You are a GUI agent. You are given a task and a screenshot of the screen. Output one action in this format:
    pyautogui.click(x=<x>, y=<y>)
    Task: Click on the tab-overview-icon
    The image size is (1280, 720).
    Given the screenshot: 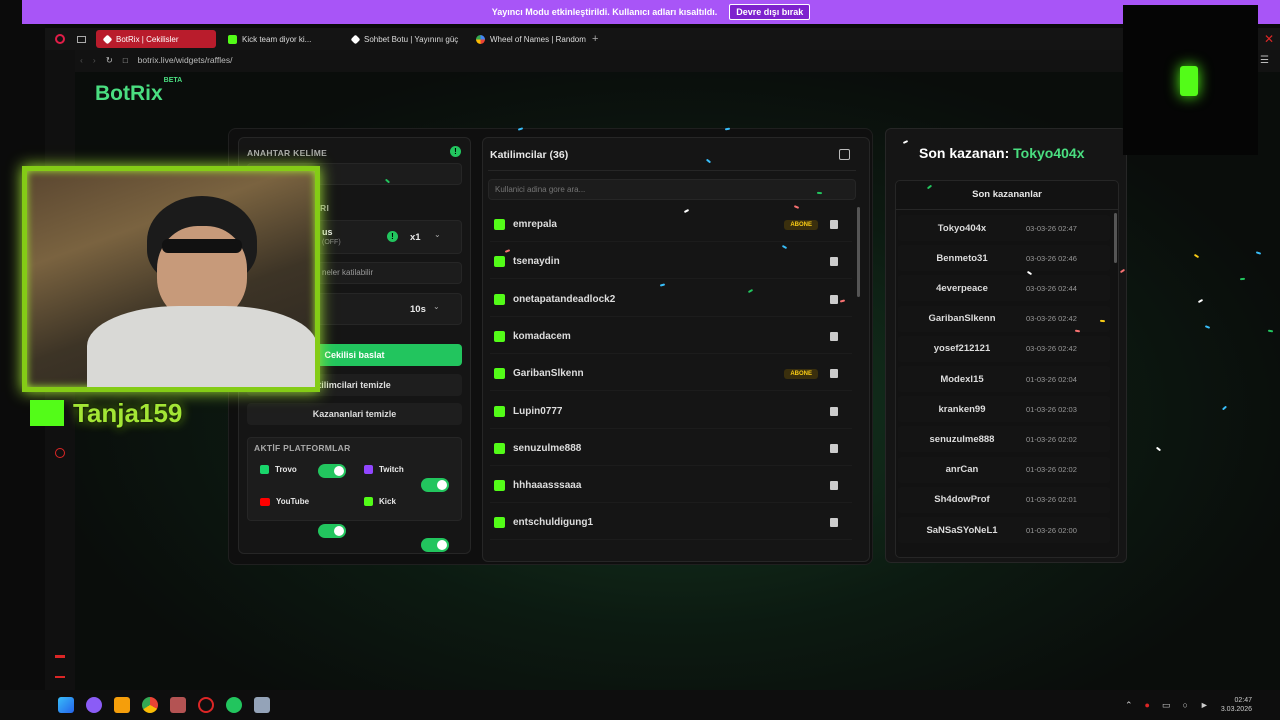 What is the action you would take?
    pyautogui.click(x=81, y=39)
    